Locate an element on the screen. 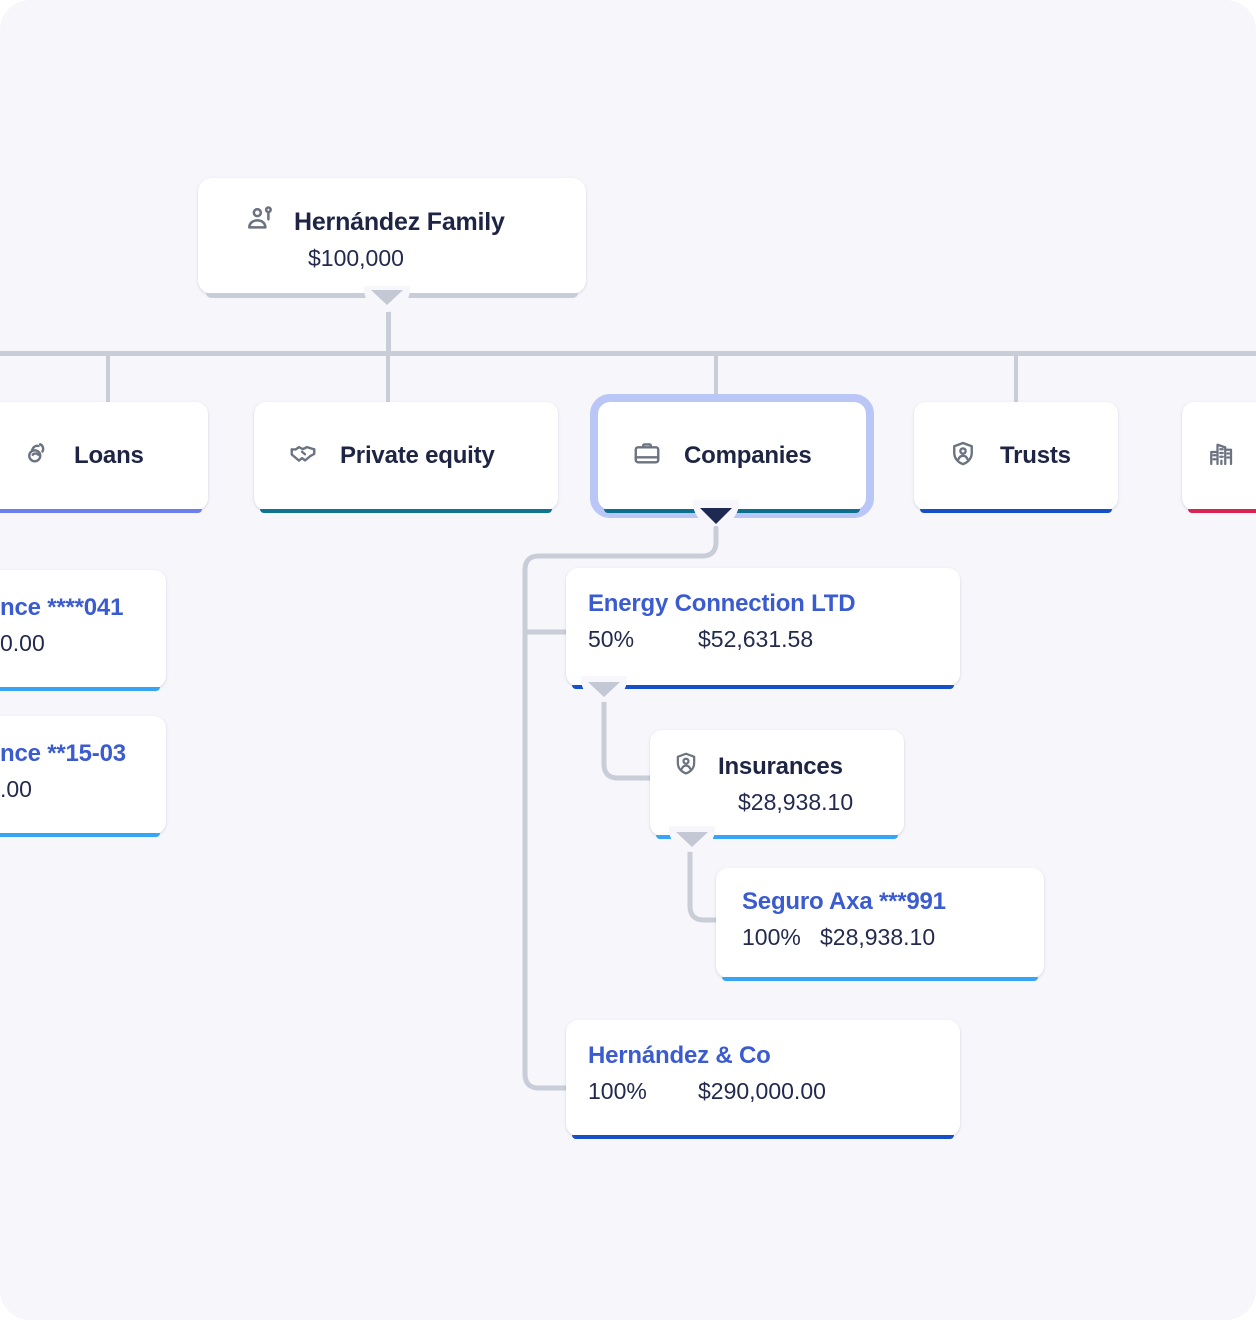 This screenshot has height=1320, width=1256. insurances-header: Insurances is located at coordinates (788, 766).